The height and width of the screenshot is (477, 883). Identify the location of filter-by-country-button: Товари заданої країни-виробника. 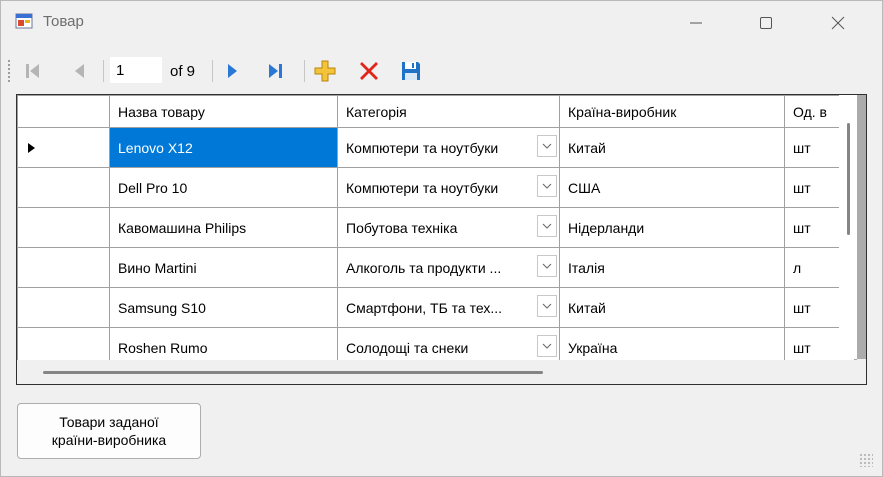
(109, 431).